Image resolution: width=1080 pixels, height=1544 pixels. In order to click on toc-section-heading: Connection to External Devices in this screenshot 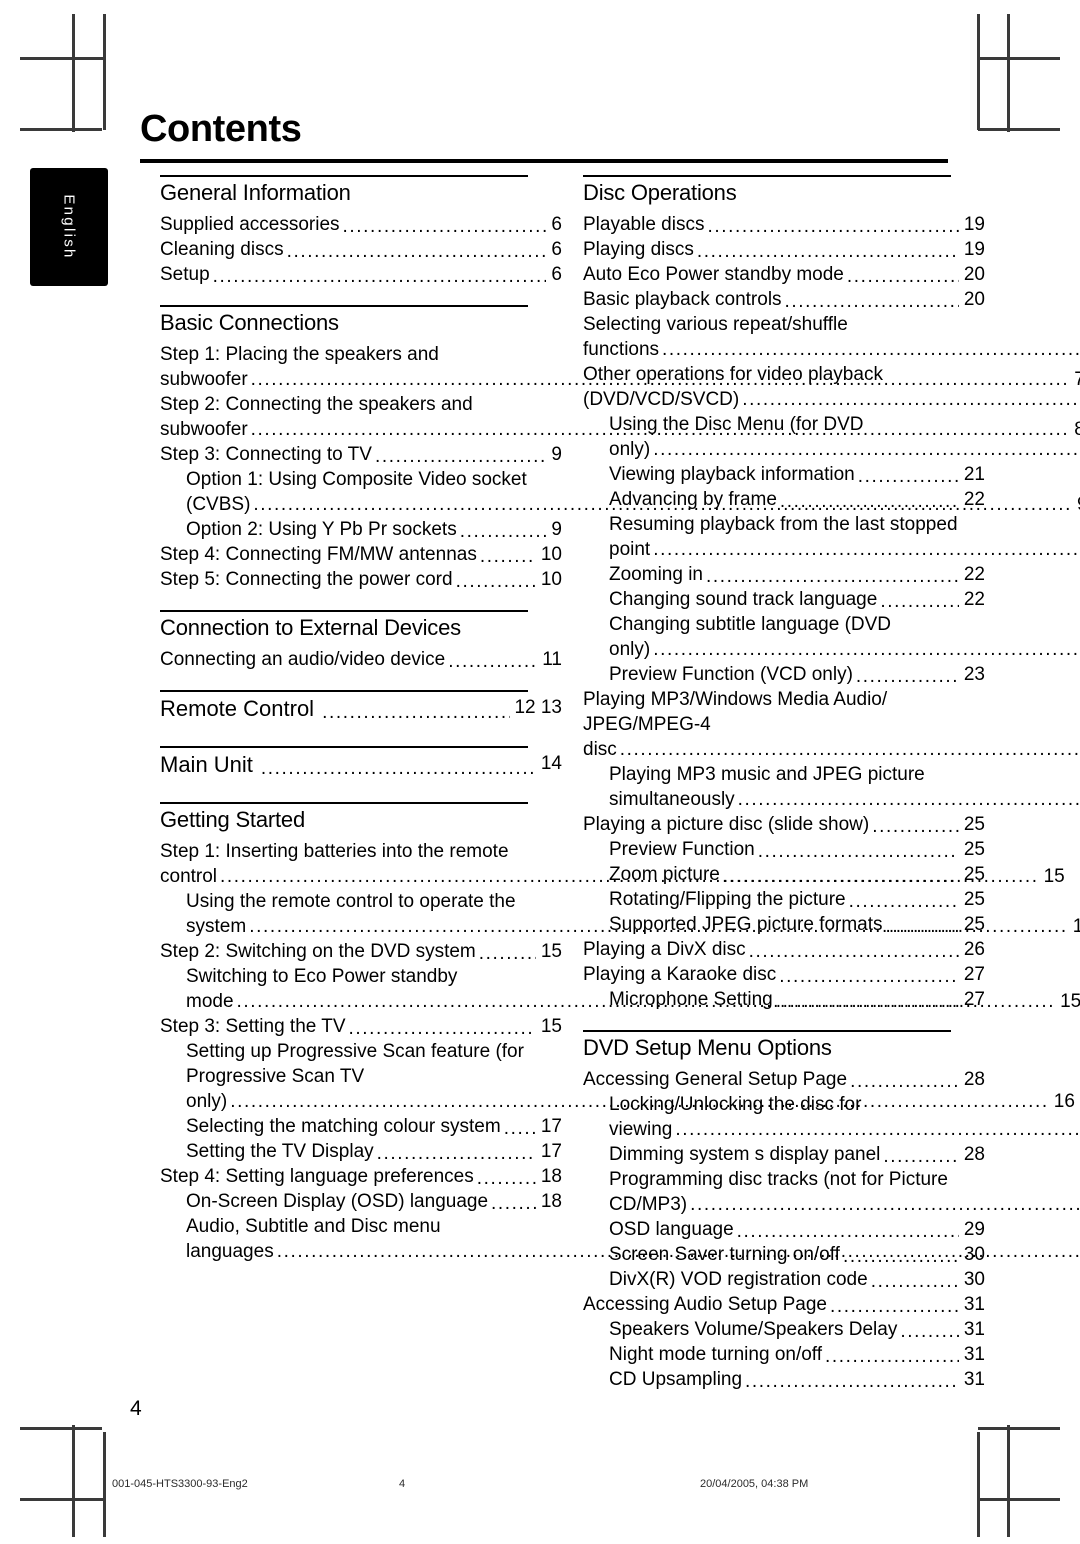, I will do `click(310, 627)`.